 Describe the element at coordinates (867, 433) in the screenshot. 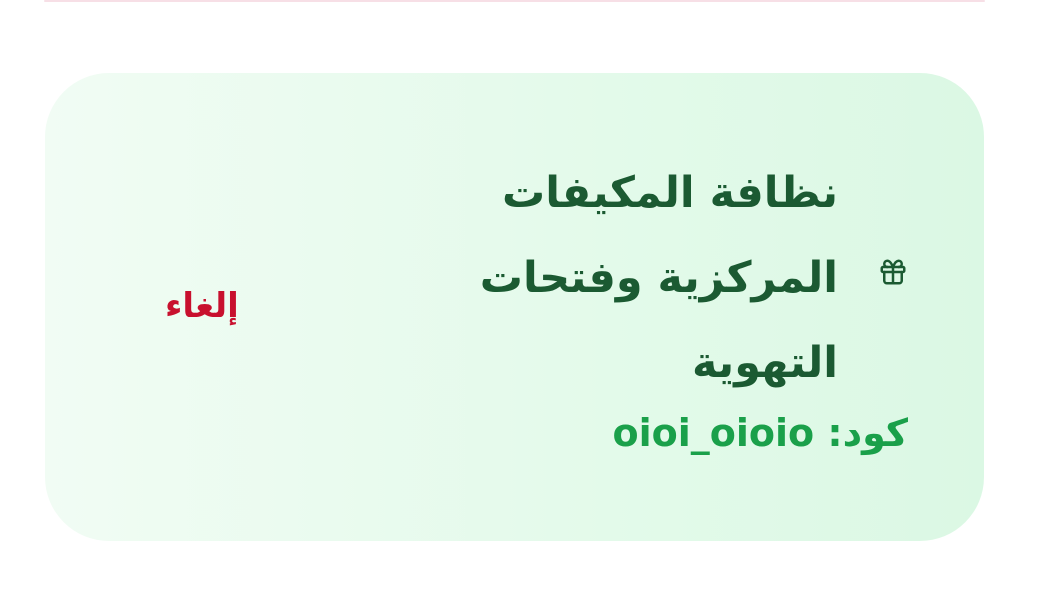

I see `coupon-code-label: كود:` at that location.